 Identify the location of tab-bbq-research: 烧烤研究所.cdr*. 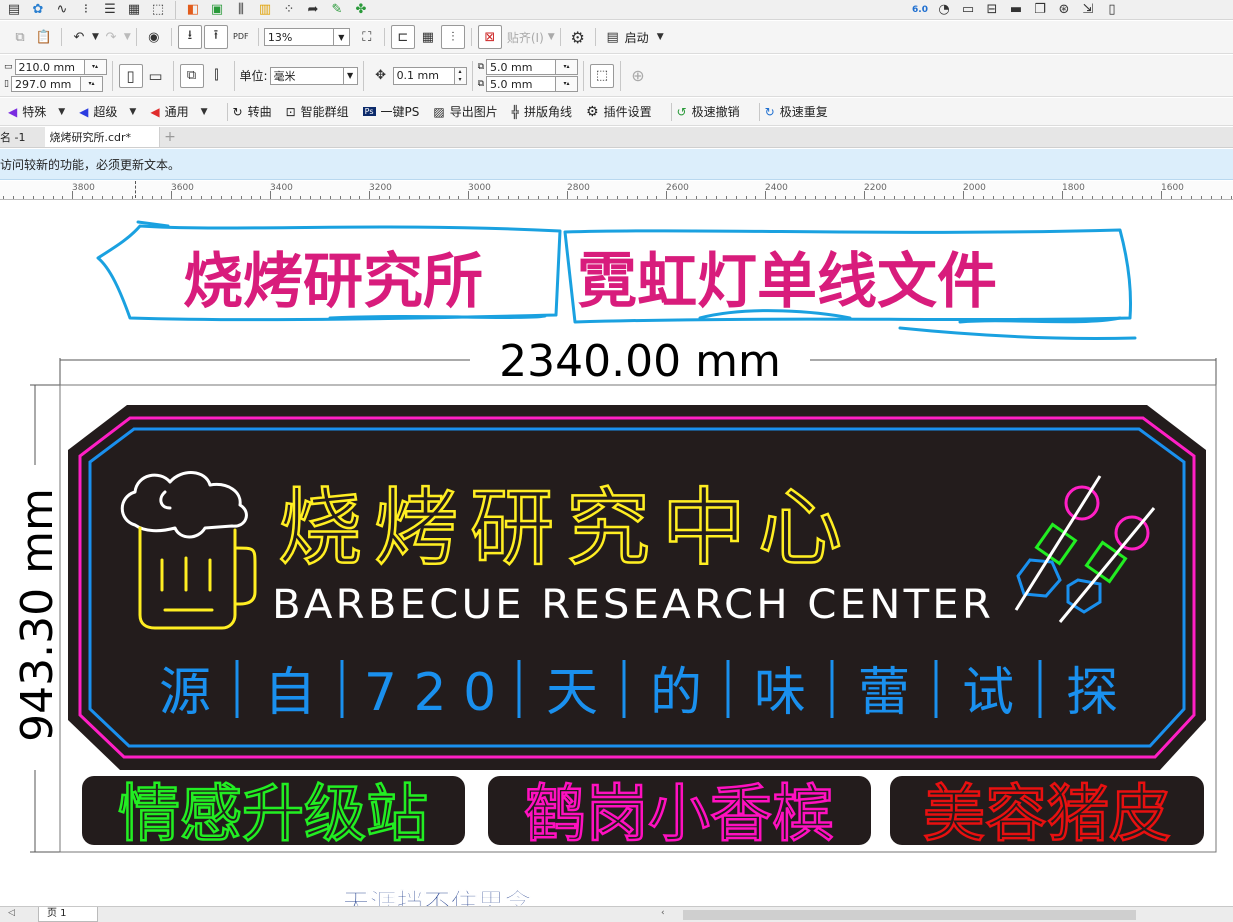
(103, 137).